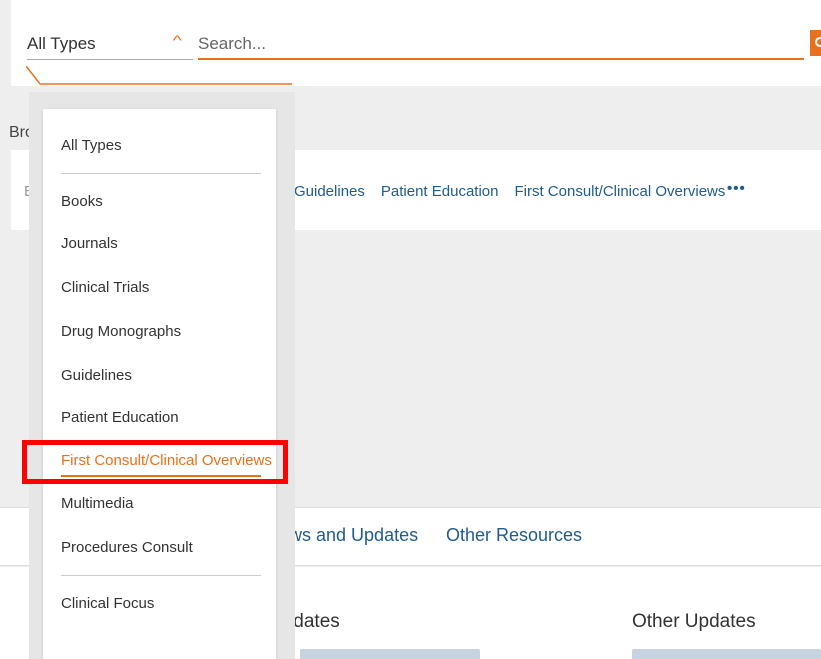  What do you see at coordinates (501, 45) in the screenshot?
I see `search-input` at bounding box center [501, 45].